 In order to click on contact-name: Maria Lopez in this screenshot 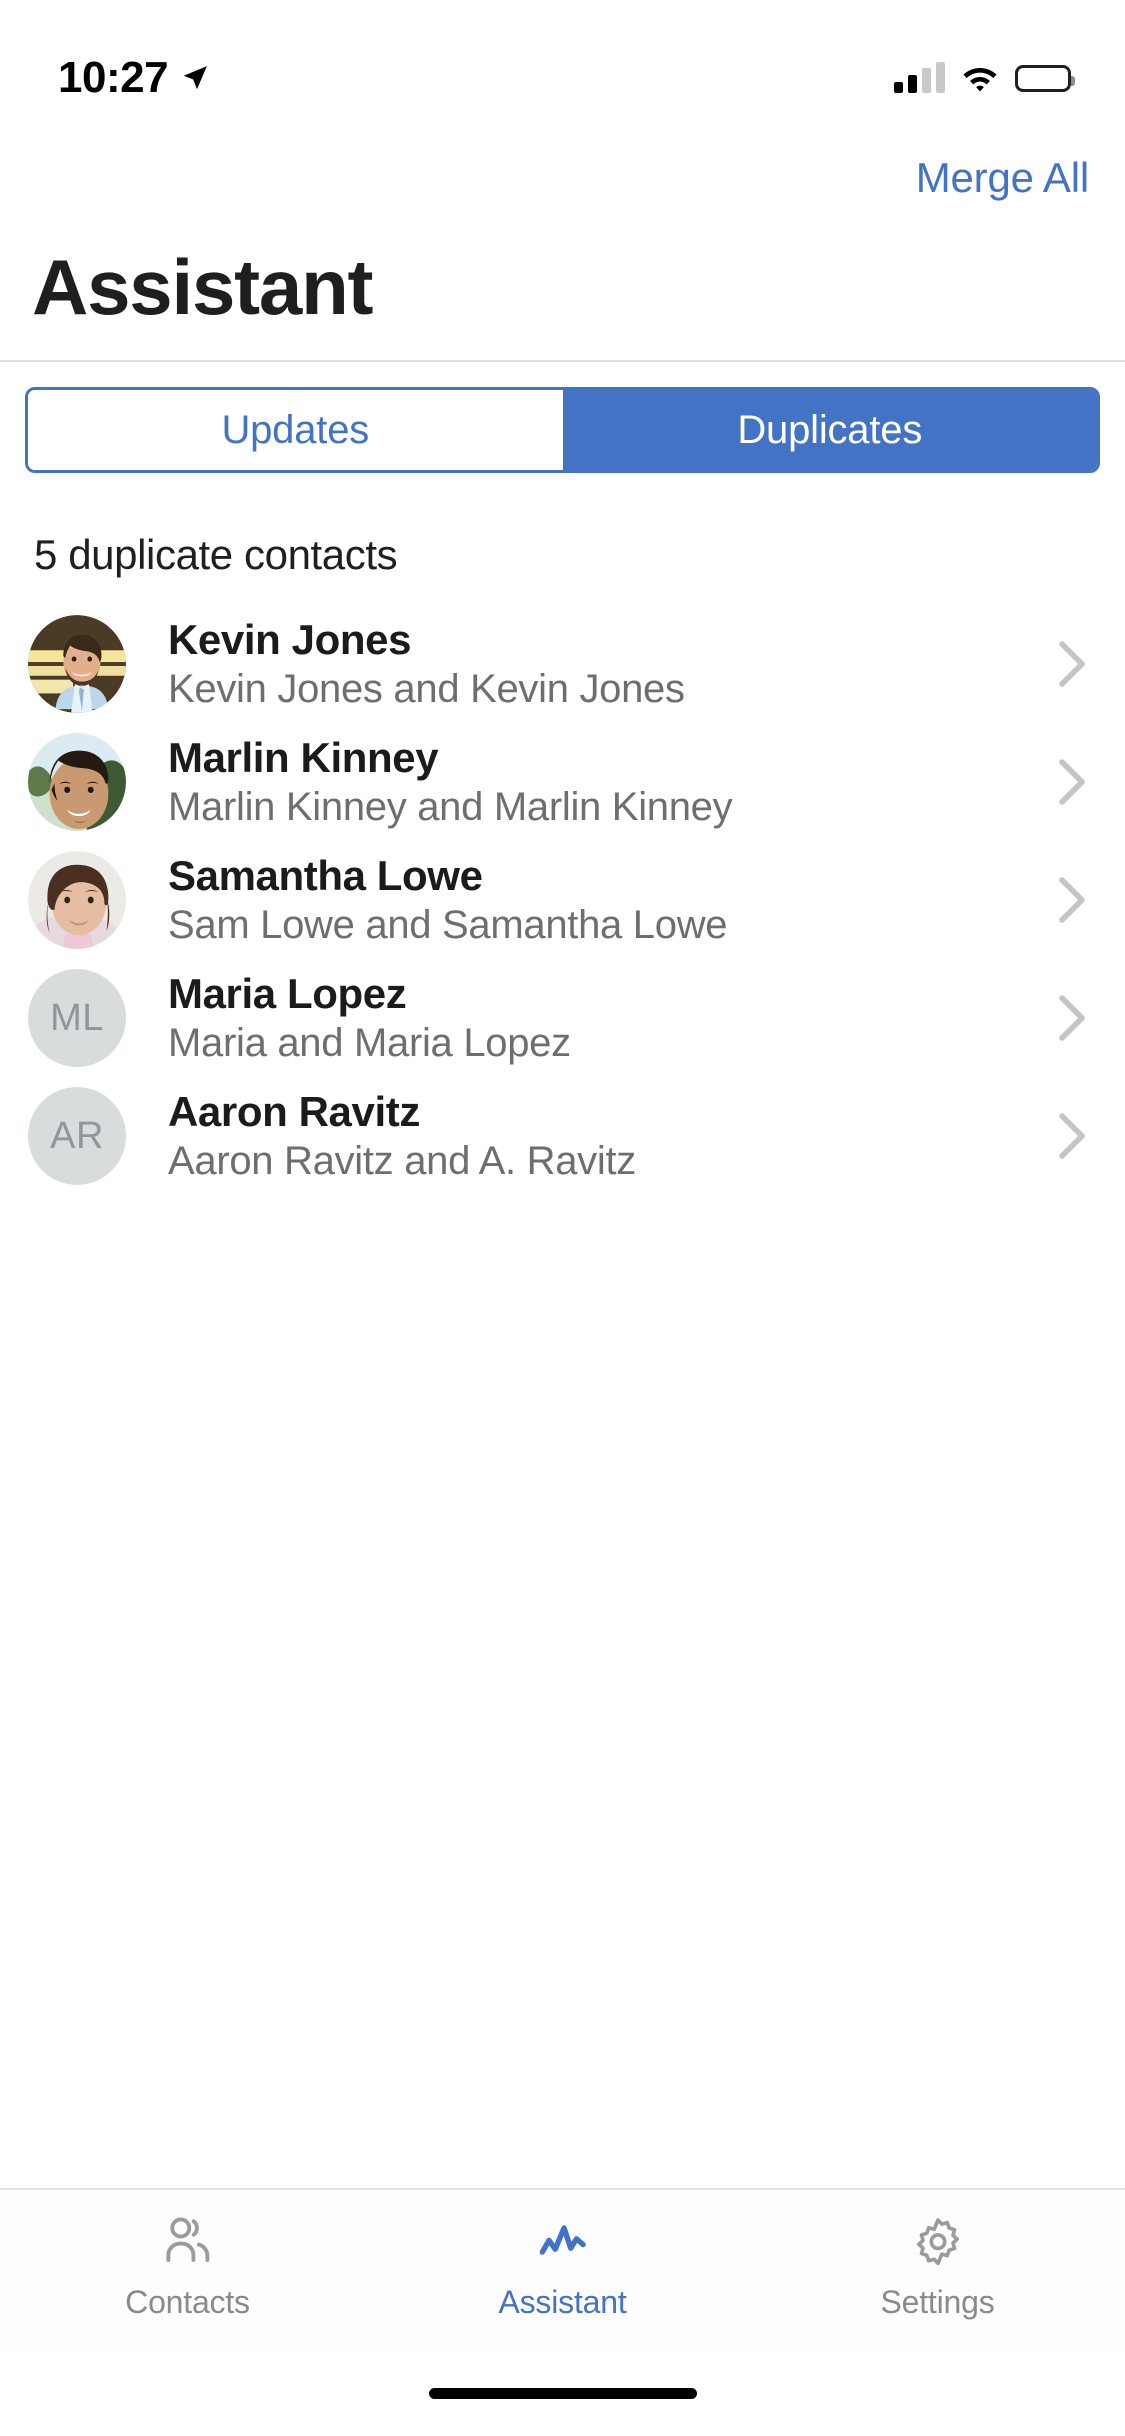, I will do `click(287, 994)`.